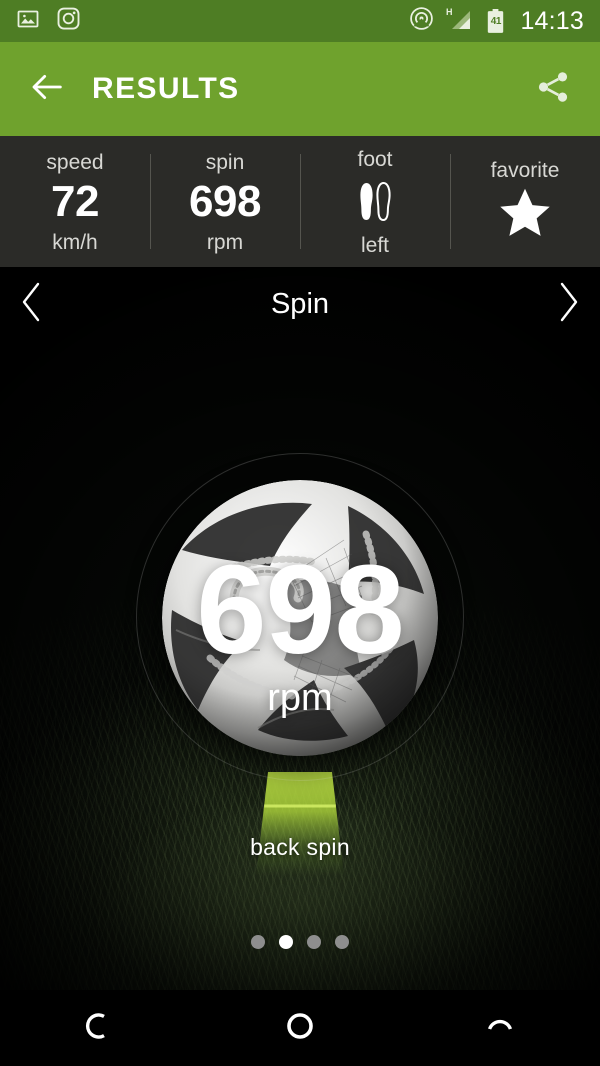 Image resolution: width=600 pixels, height=1066 pixels. I want to click on carousel-prev-button, so click(32, 304).